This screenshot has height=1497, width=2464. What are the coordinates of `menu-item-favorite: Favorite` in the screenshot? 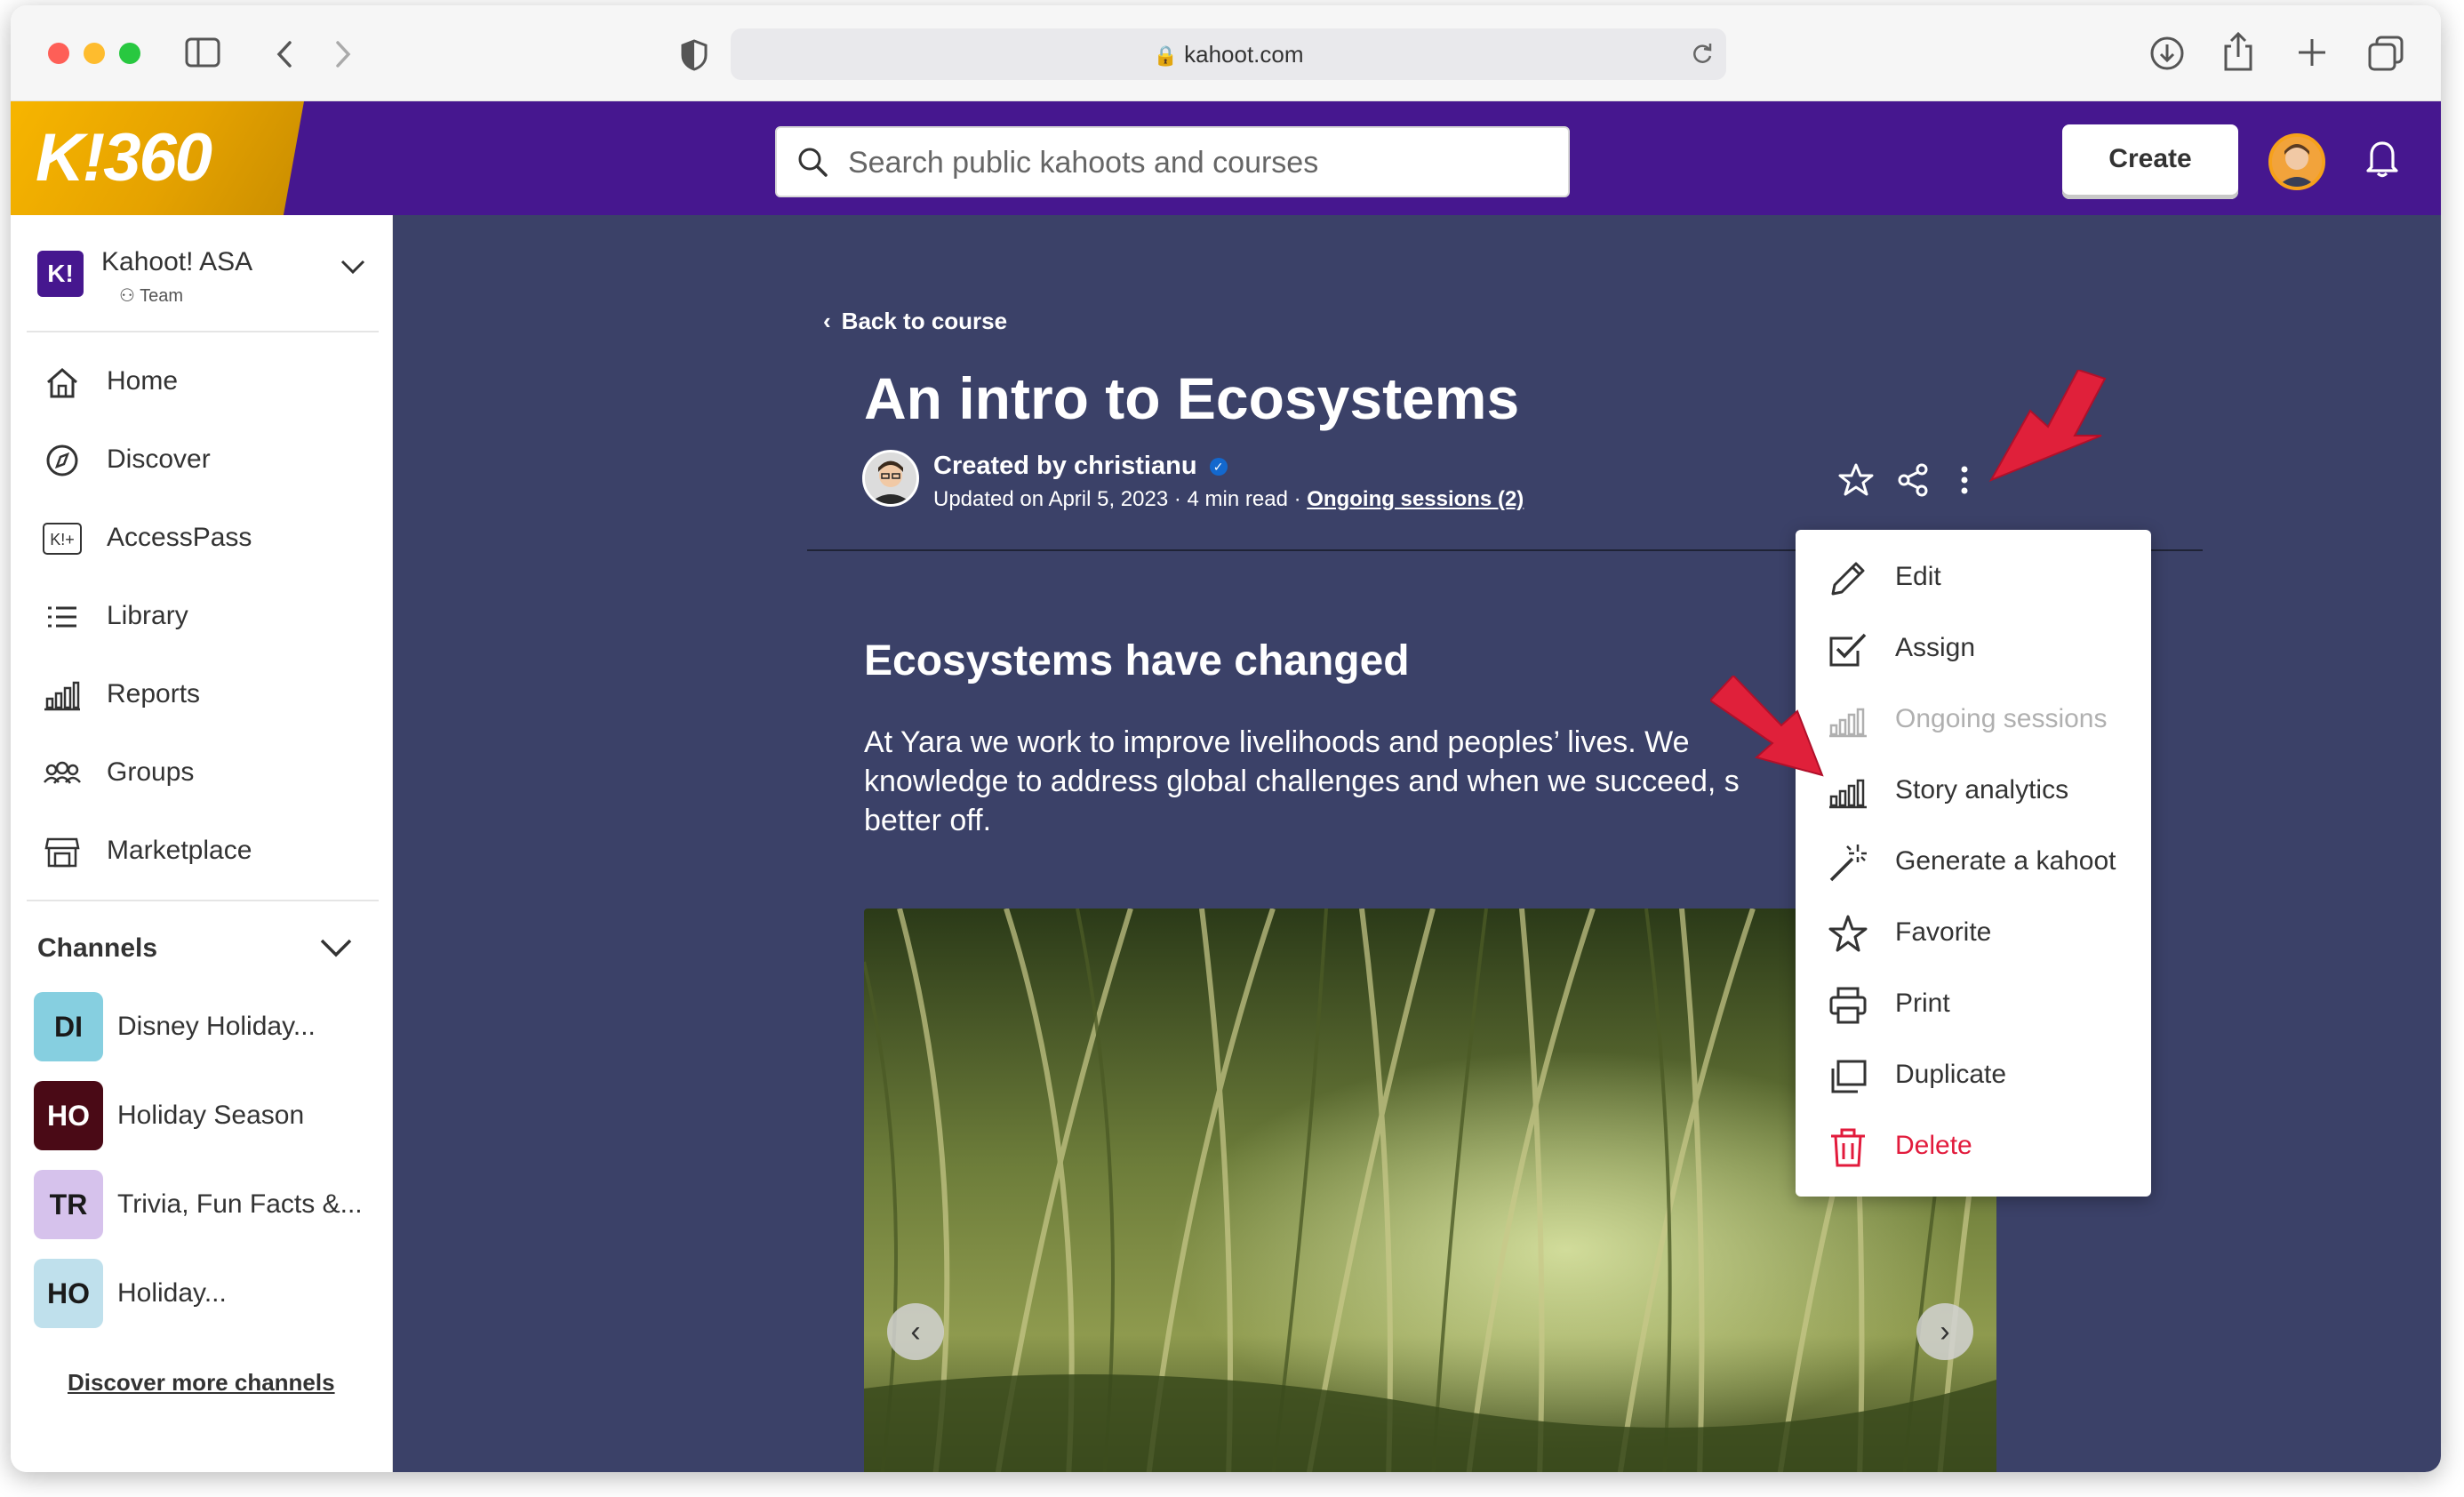 It's located at (1973, 933).